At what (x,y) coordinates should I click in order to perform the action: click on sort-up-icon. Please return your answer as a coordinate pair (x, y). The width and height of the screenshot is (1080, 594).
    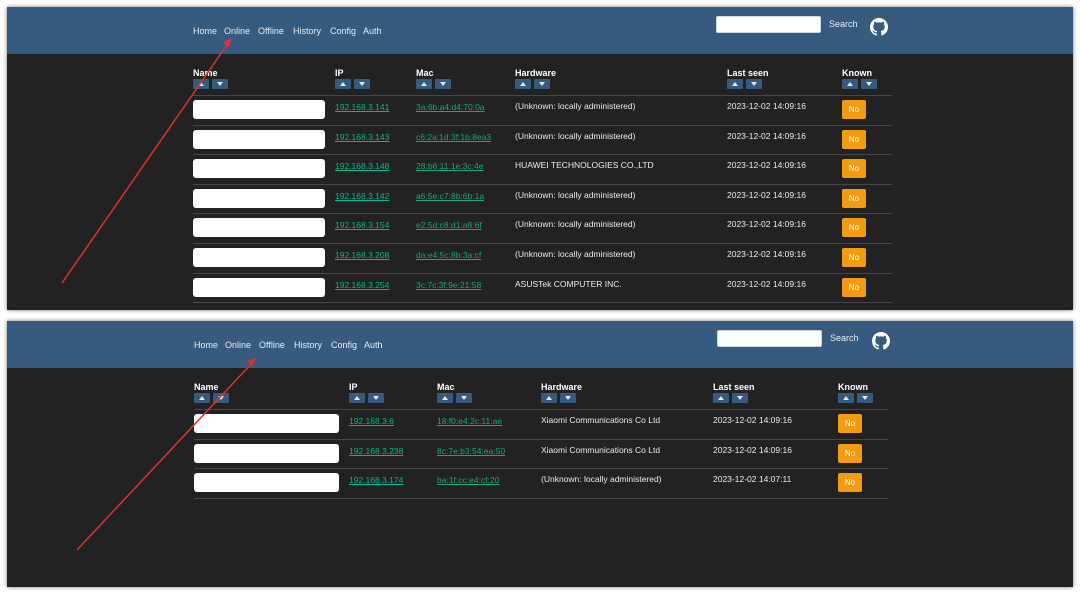
    Looking at the image, I should click on (201, 84).